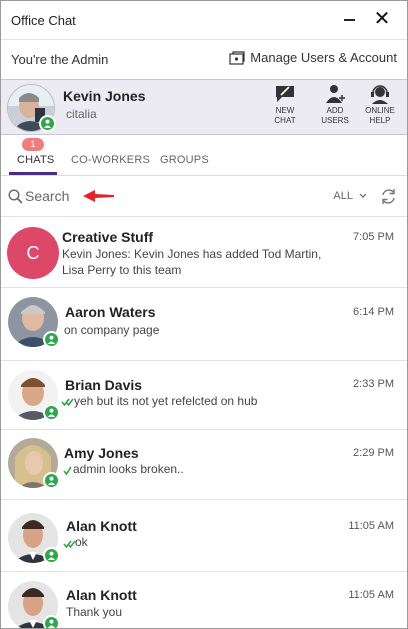  I want to click on chat-time: 7:05 PM, so click(373, 237).